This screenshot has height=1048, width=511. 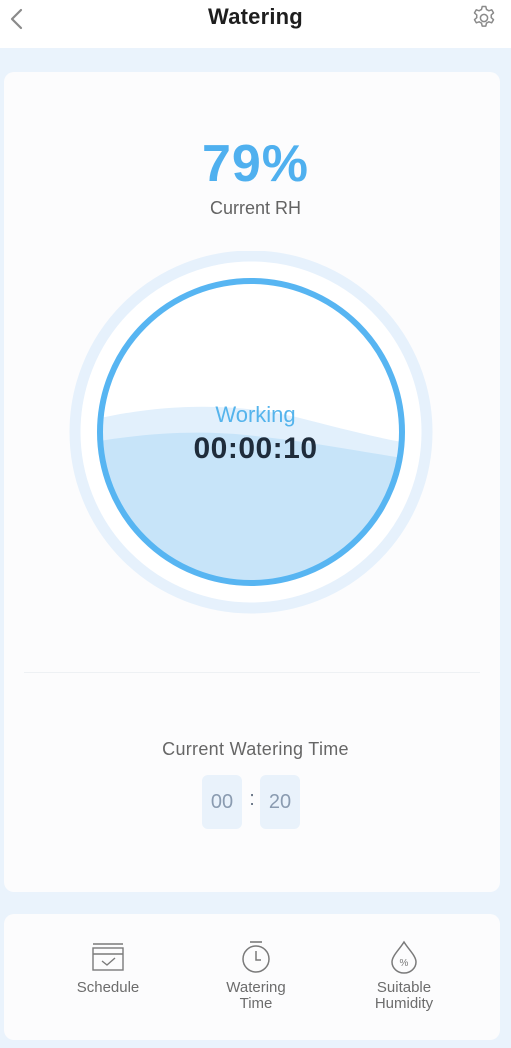 I want to click on watering-time-label: Current Watering Time, so click(x=255, y=749).